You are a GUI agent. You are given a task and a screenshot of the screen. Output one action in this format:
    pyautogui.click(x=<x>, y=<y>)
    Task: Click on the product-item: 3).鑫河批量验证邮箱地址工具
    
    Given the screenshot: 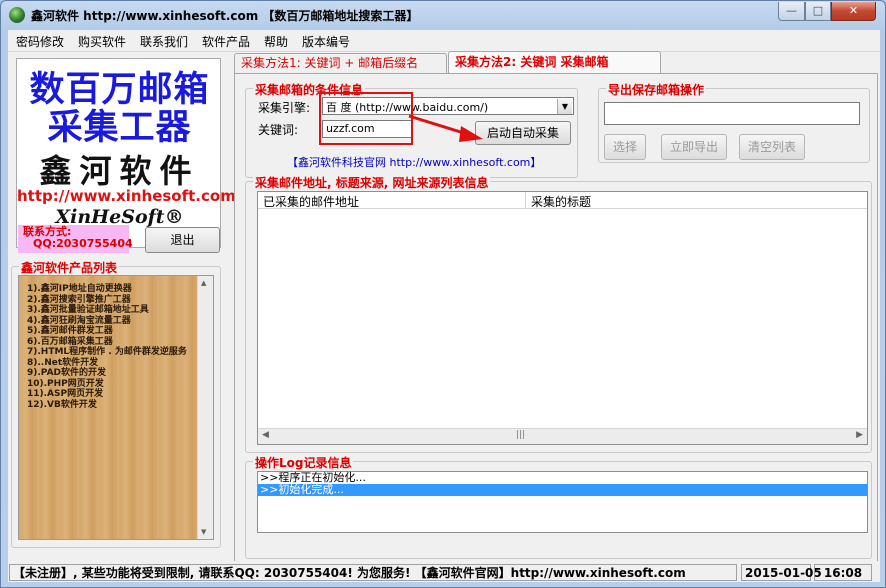 What is the action you would take?
    pyautogui.click(x=88, y=310)
    